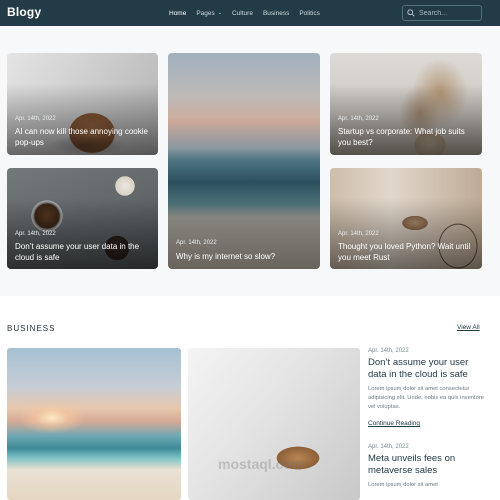 The image size is (500, 500). What do you see at coordinates (219, 13) in the screenshot?
I see `chevron-down-icon: ⌄` at bounding box center [219, 13].